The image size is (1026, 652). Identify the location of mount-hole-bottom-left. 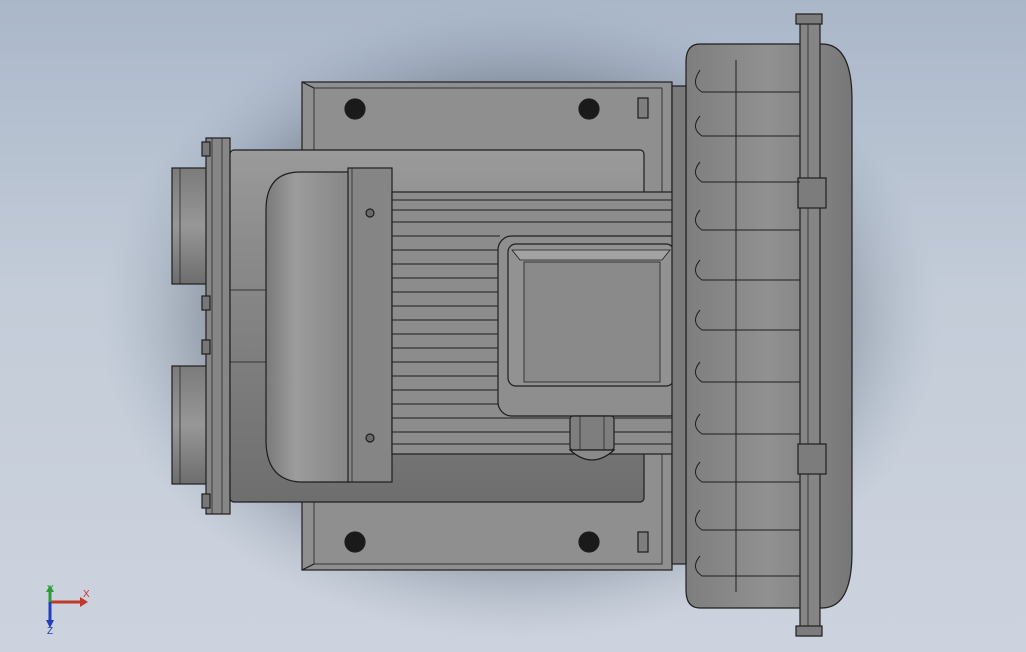
(355, 542).